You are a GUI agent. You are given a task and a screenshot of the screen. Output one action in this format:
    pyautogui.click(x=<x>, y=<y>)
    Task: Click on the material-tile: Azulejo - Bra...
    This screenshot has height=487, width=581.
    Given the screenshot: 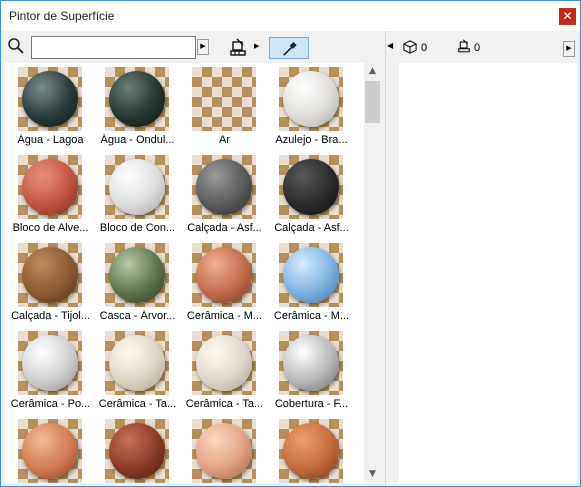 What is the action you would take?
    pyautogui.click(x=311, y=107)
    